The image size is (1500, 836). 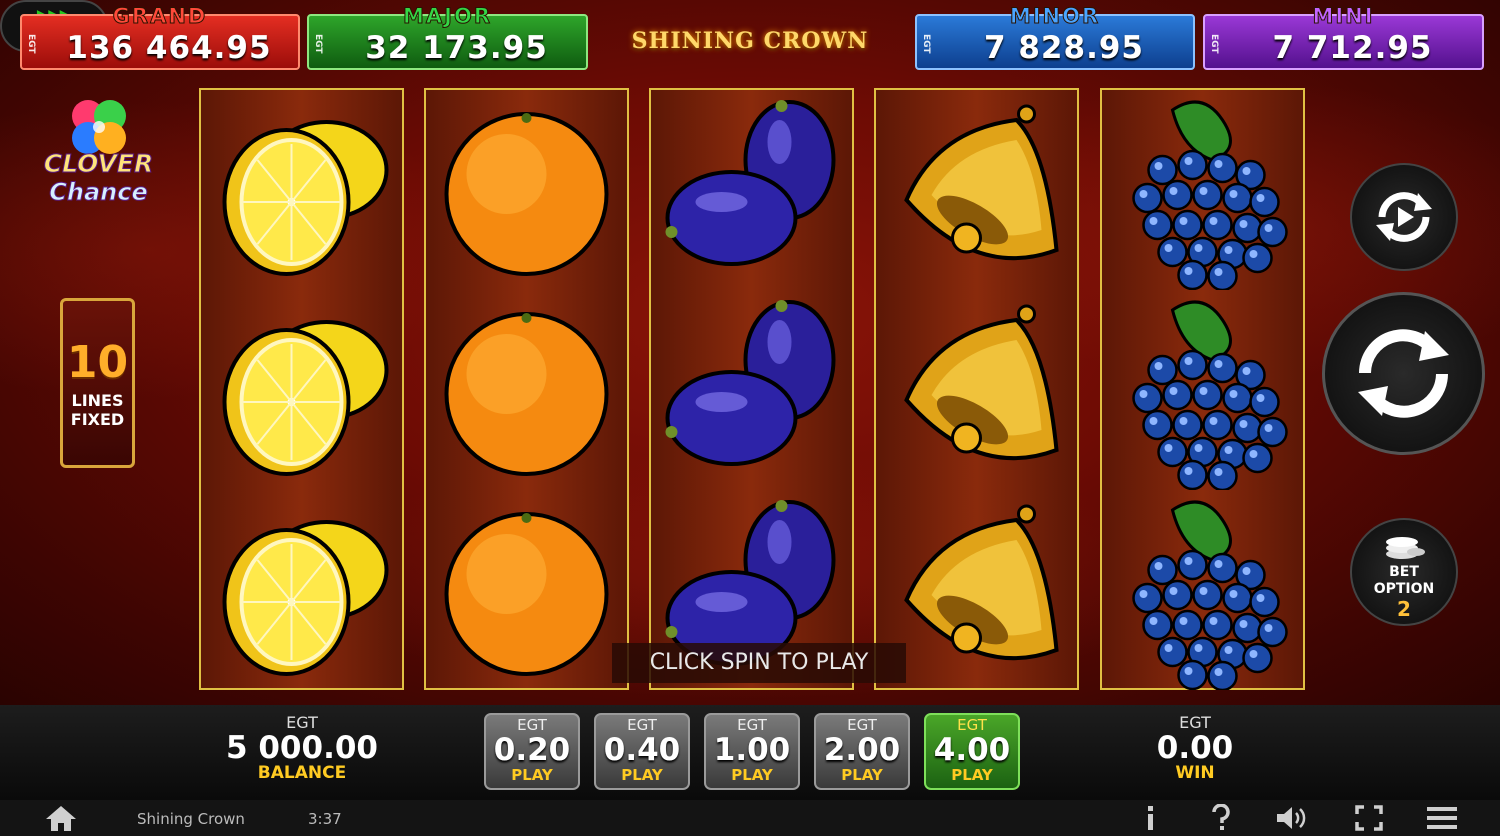 I want to click on lines-fixed-panel: 10 LINES FIXED, so click(x=97, y=383).